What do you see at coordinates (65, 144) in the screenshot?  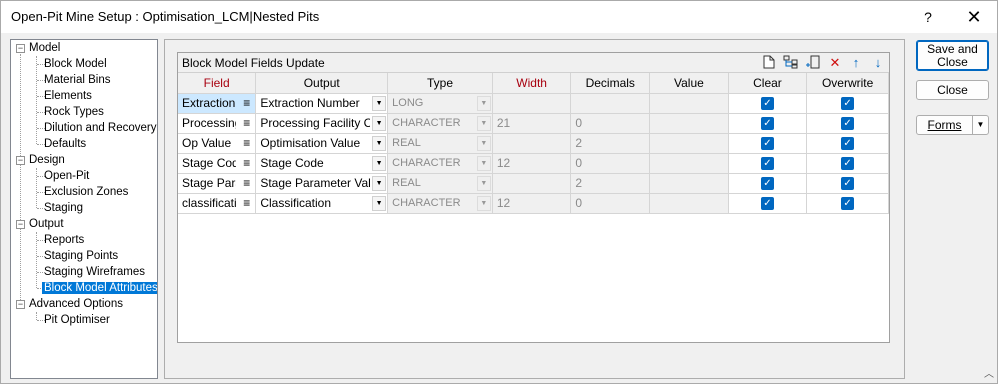 I see `tree-item-defaults: Defaults` at bounding box center [65, 144].